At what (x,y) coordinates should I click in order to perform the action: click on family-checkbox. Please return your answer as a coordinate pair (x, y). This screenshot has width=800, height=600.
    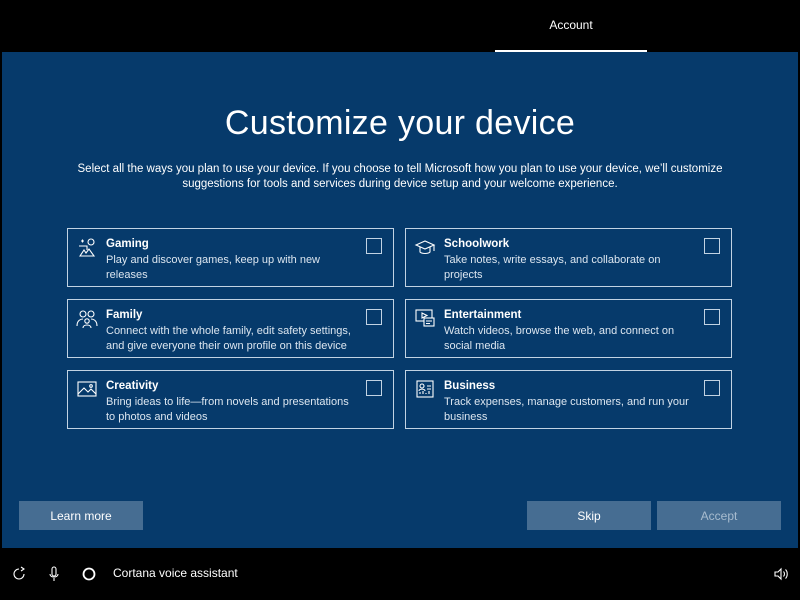
    Looking at the image, I should click on (374, 317).